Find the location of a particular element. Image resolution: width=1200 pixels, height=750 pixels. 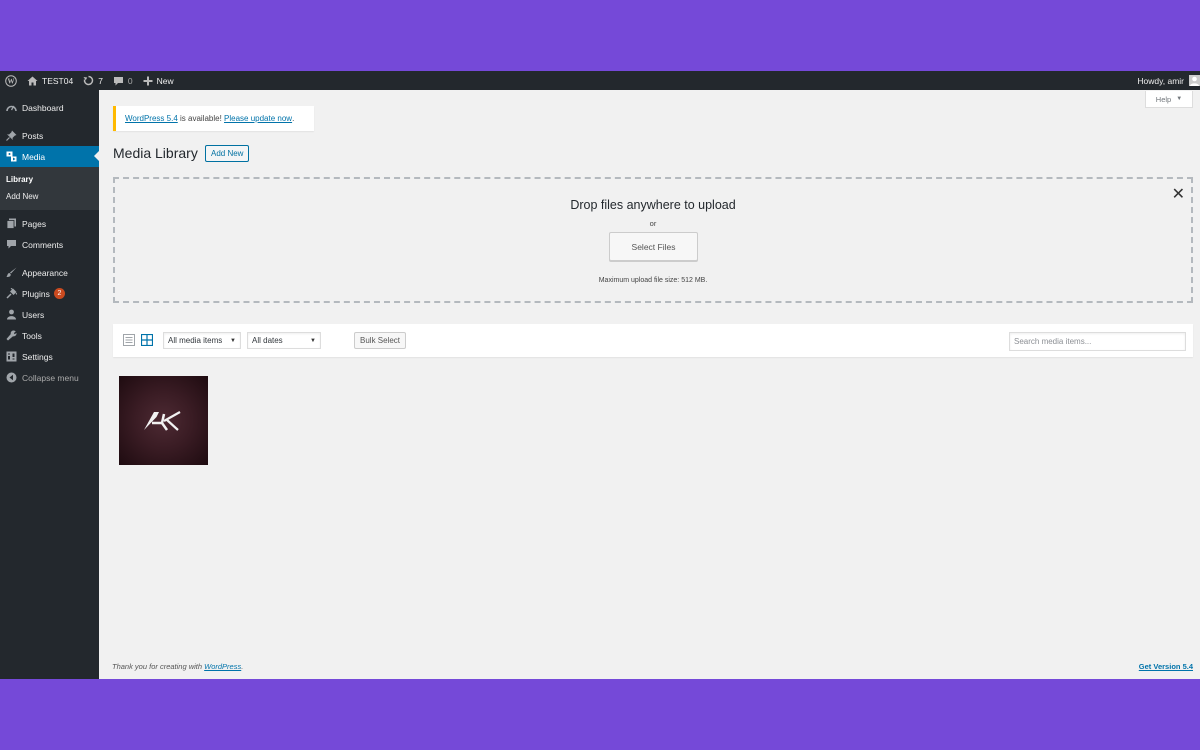

plug-icon is located at coordinates (11, 293).